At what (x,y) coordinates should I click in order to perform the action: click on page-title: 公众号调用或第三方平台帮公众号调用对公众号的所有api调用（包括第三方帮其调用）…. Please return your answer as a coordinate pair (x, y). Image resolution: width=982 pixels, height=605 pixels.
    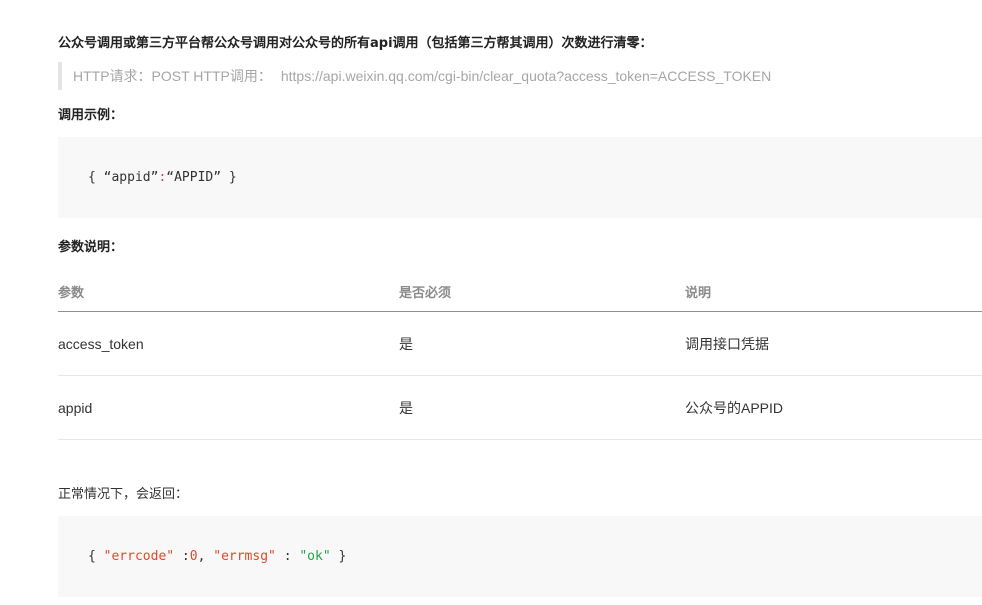
    Looking at the image, I should click on (355, 43).